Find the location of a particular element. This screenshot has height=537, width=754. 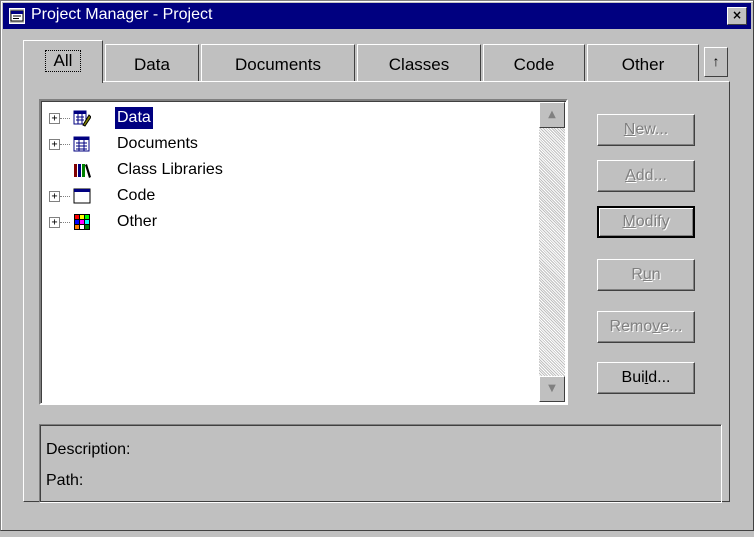

arrow-up-icon: ↑ is located at coordinates (716, 61).